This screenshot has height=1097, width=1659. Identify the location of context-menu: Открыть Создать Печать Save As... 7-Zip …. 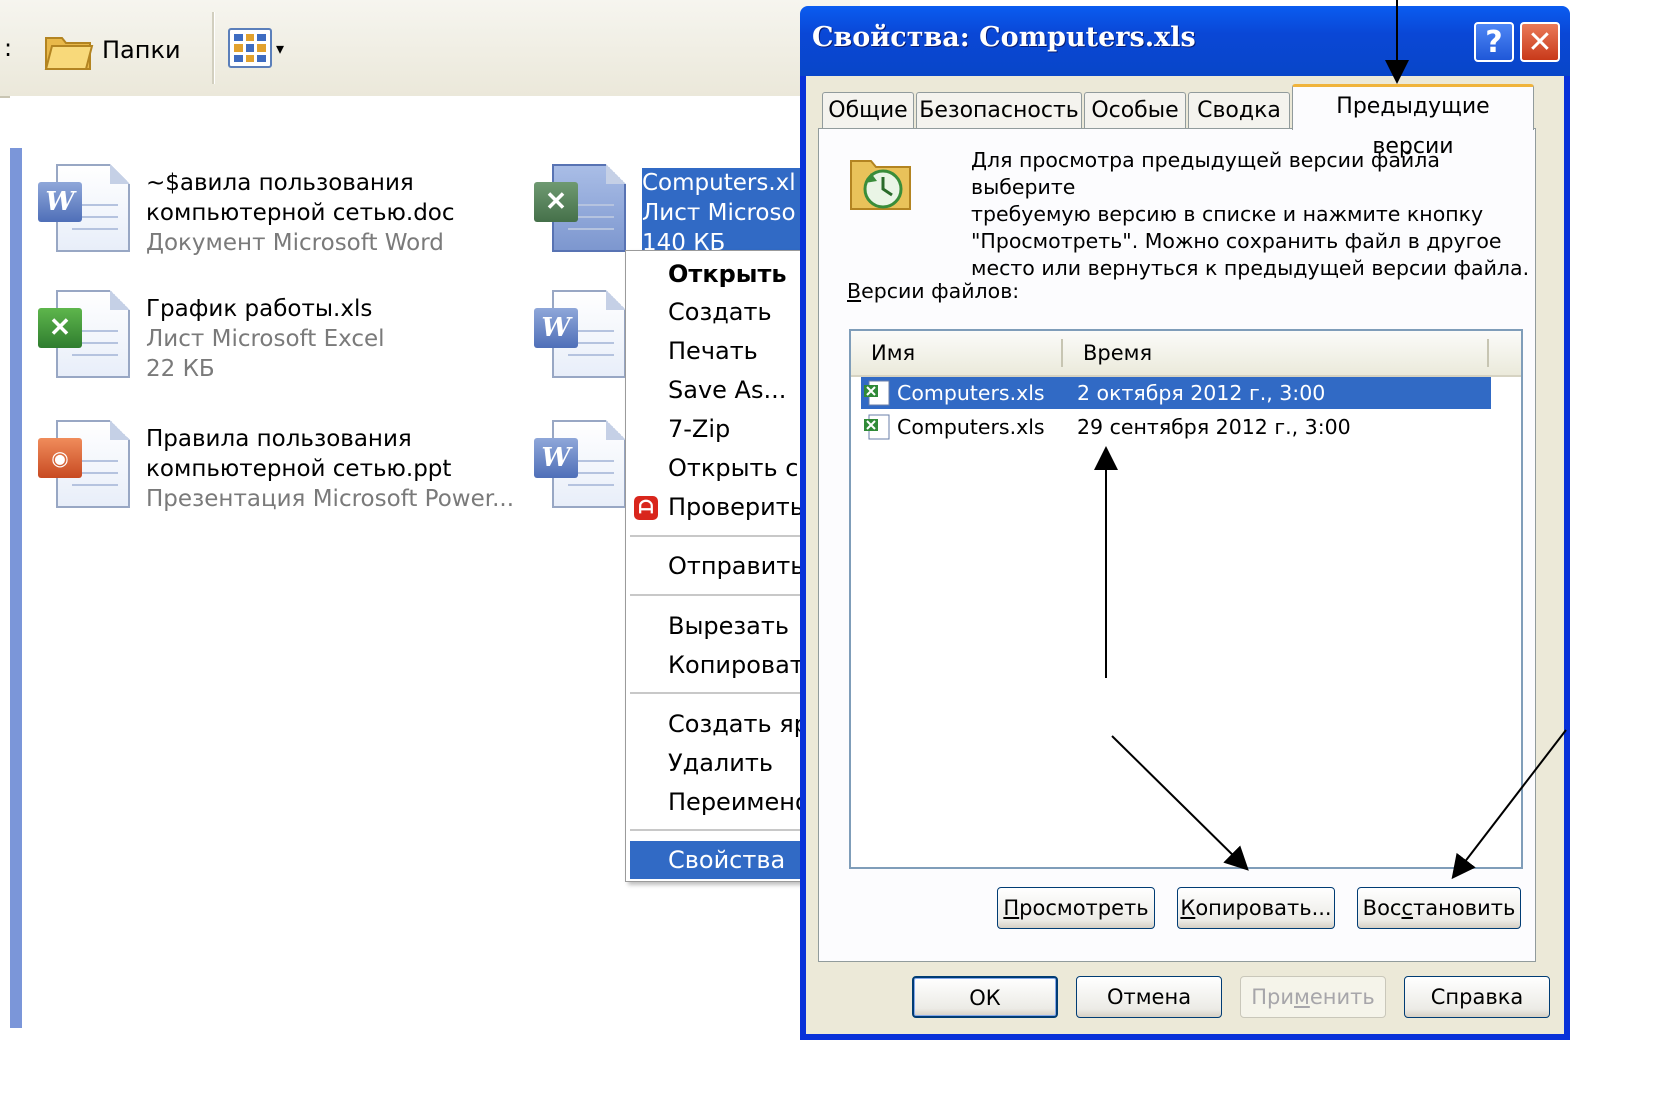
(726, 566).